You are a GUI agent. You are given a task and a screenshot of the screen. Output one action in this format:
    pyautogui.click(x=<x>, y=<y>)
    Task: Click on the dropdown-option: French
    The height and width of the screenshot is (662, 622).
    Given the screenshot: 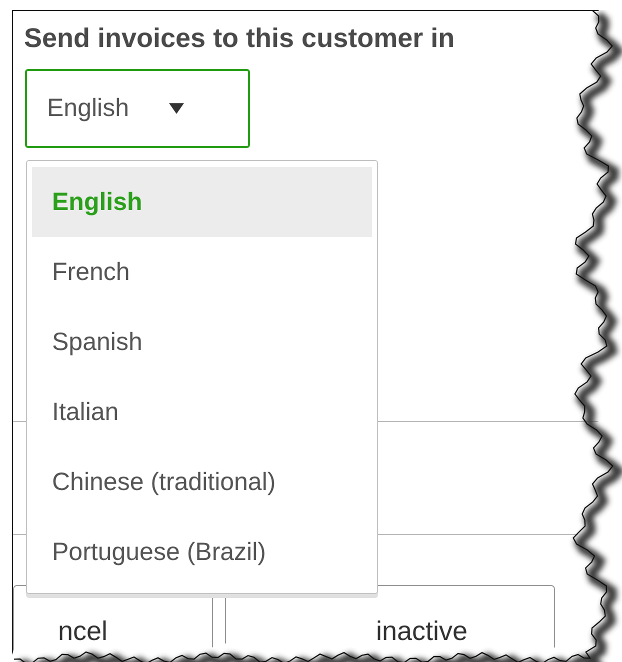 What is the action you would take?
    pyautogui.click(x=202, y=272)
    